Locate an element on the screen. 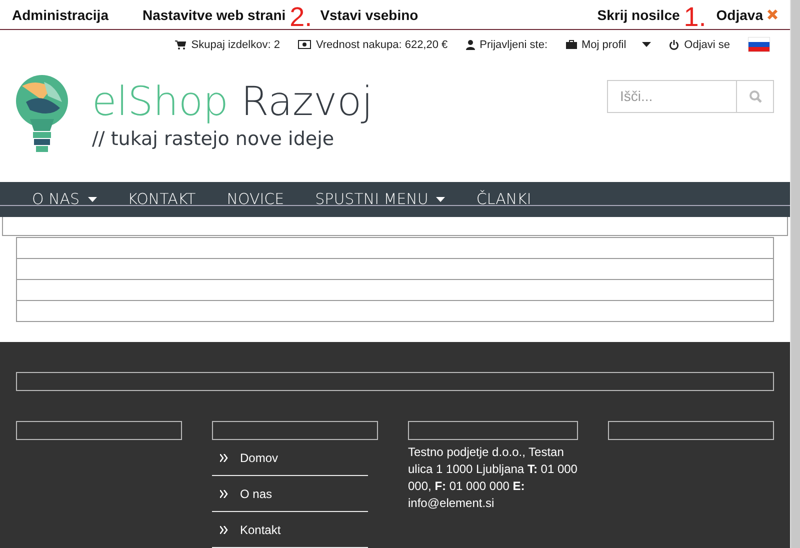 The width and height of the screenshot is (800, 548). logout-link: Odjavi se is located at coordinates (699, 44).